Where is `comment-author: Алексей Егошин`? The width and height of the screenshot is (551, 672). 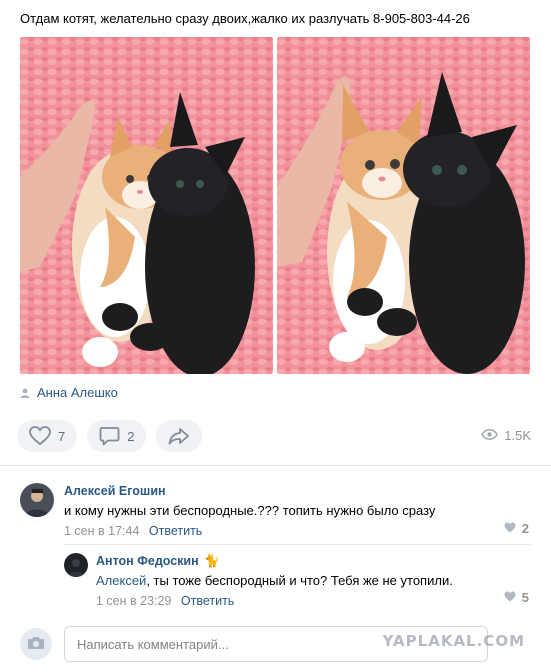 comment-author: Алексей Егошин is located at coordinates (249, 491).